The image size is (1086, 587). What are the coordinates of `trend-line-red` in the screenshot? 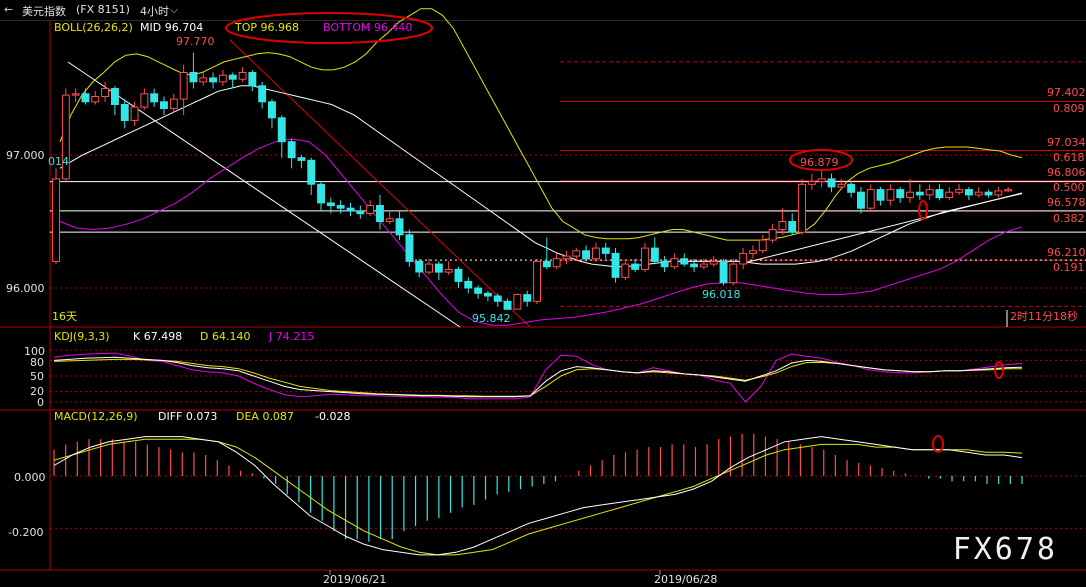 It's located at (380, 183).